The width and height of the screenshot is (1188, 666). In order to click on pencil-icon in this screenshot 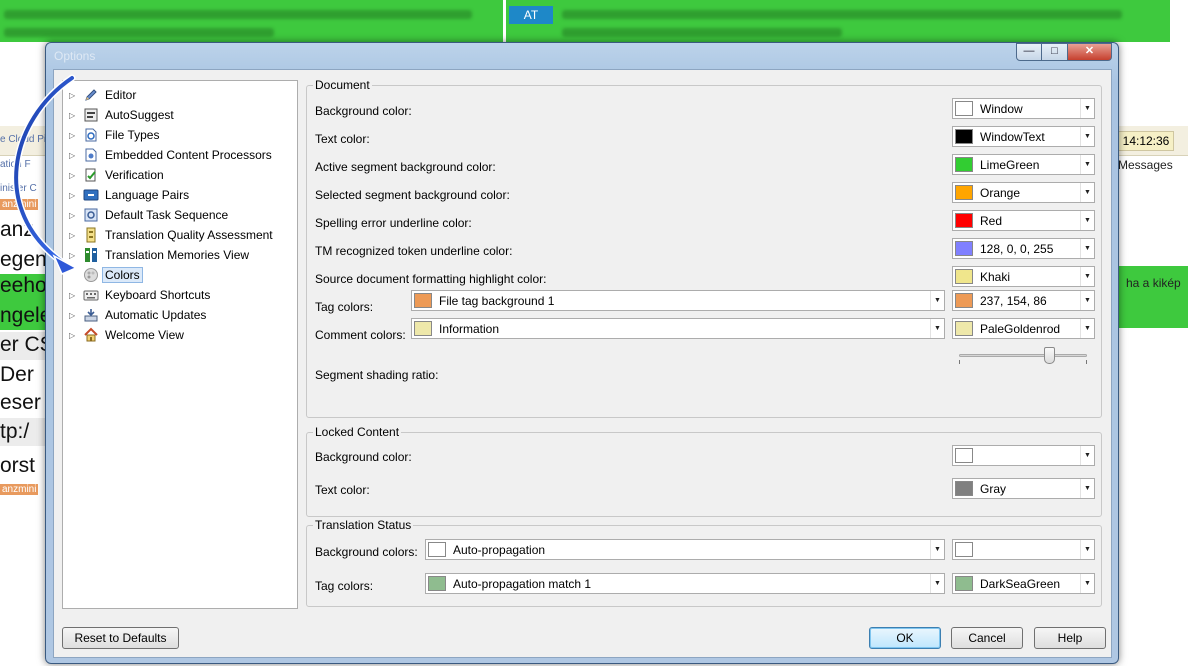, I will do `click(91, 95)`.